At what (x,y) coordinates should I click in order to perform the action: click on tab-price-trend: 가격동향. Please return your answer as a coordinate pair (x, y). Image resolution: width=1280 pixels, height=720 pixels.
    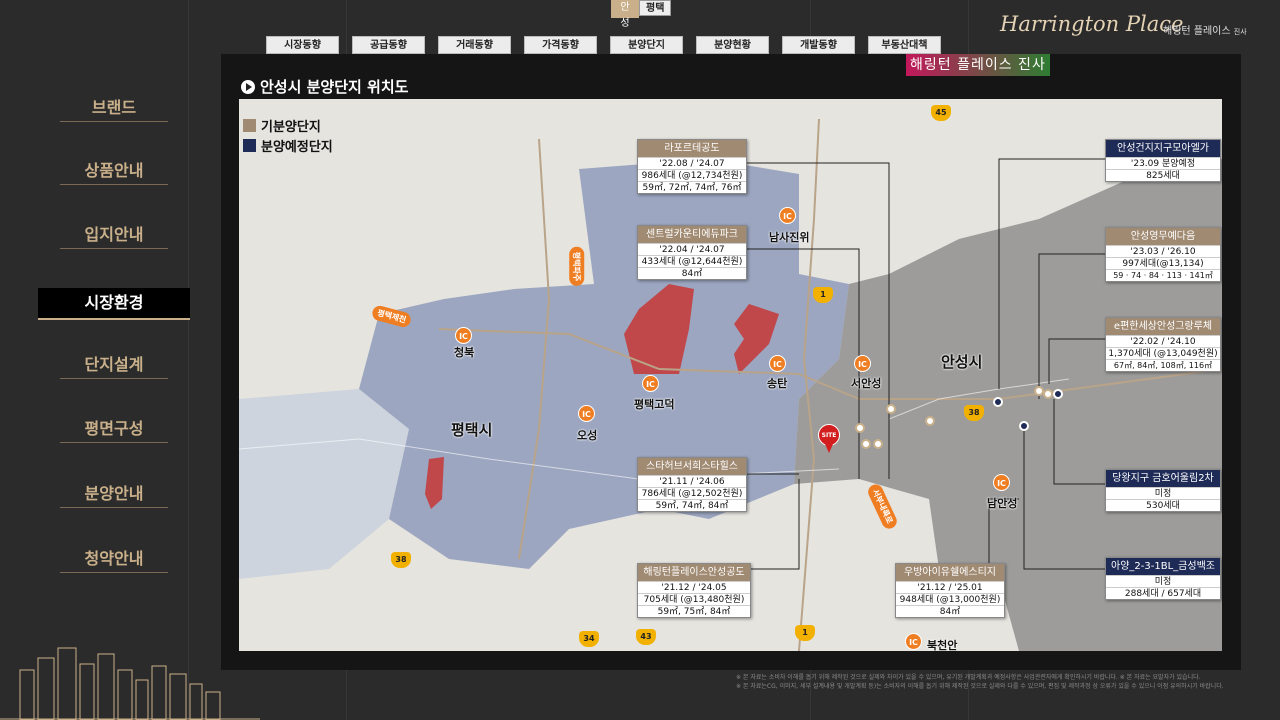
    Looking at the image, I should click on (560, 45).